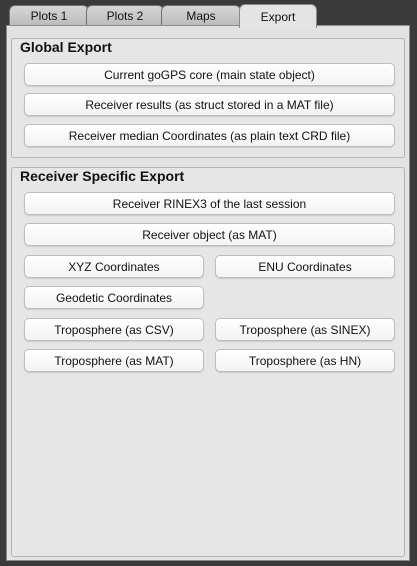 Image resolution: width=417 pixels, height=566 pixels. I want to click on tab-maps: Maps, so click(201, 15).